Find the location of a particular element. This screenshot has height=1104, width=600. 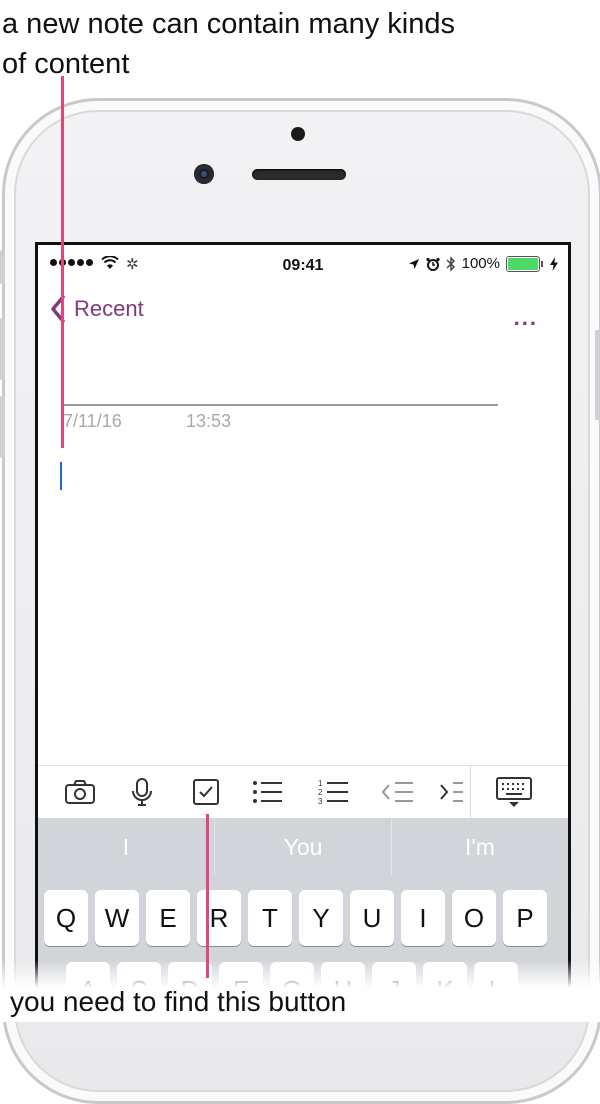

indent-icon is located at coordinates (451, 792).